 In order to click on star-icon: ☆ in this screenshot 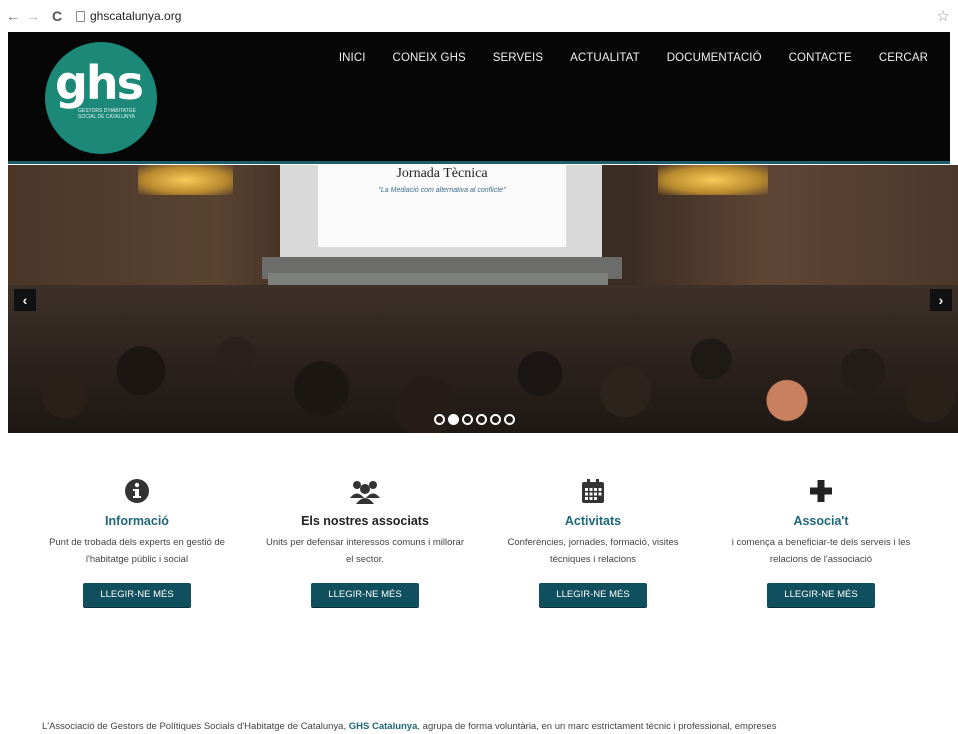, I will do `click(943, 16)`.